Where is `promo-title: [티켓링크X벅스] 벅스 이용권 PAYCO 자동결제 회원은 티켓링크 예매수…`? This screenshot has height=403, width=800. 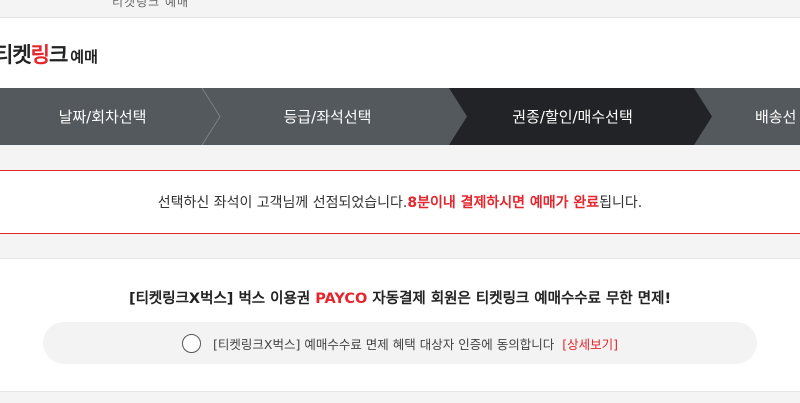
promo-title: [티켓링크X벅스] 벅스 이용권 PAYCO 자동결제 회원은 티켓링크 예매수… is located at coordinates (400, 297).